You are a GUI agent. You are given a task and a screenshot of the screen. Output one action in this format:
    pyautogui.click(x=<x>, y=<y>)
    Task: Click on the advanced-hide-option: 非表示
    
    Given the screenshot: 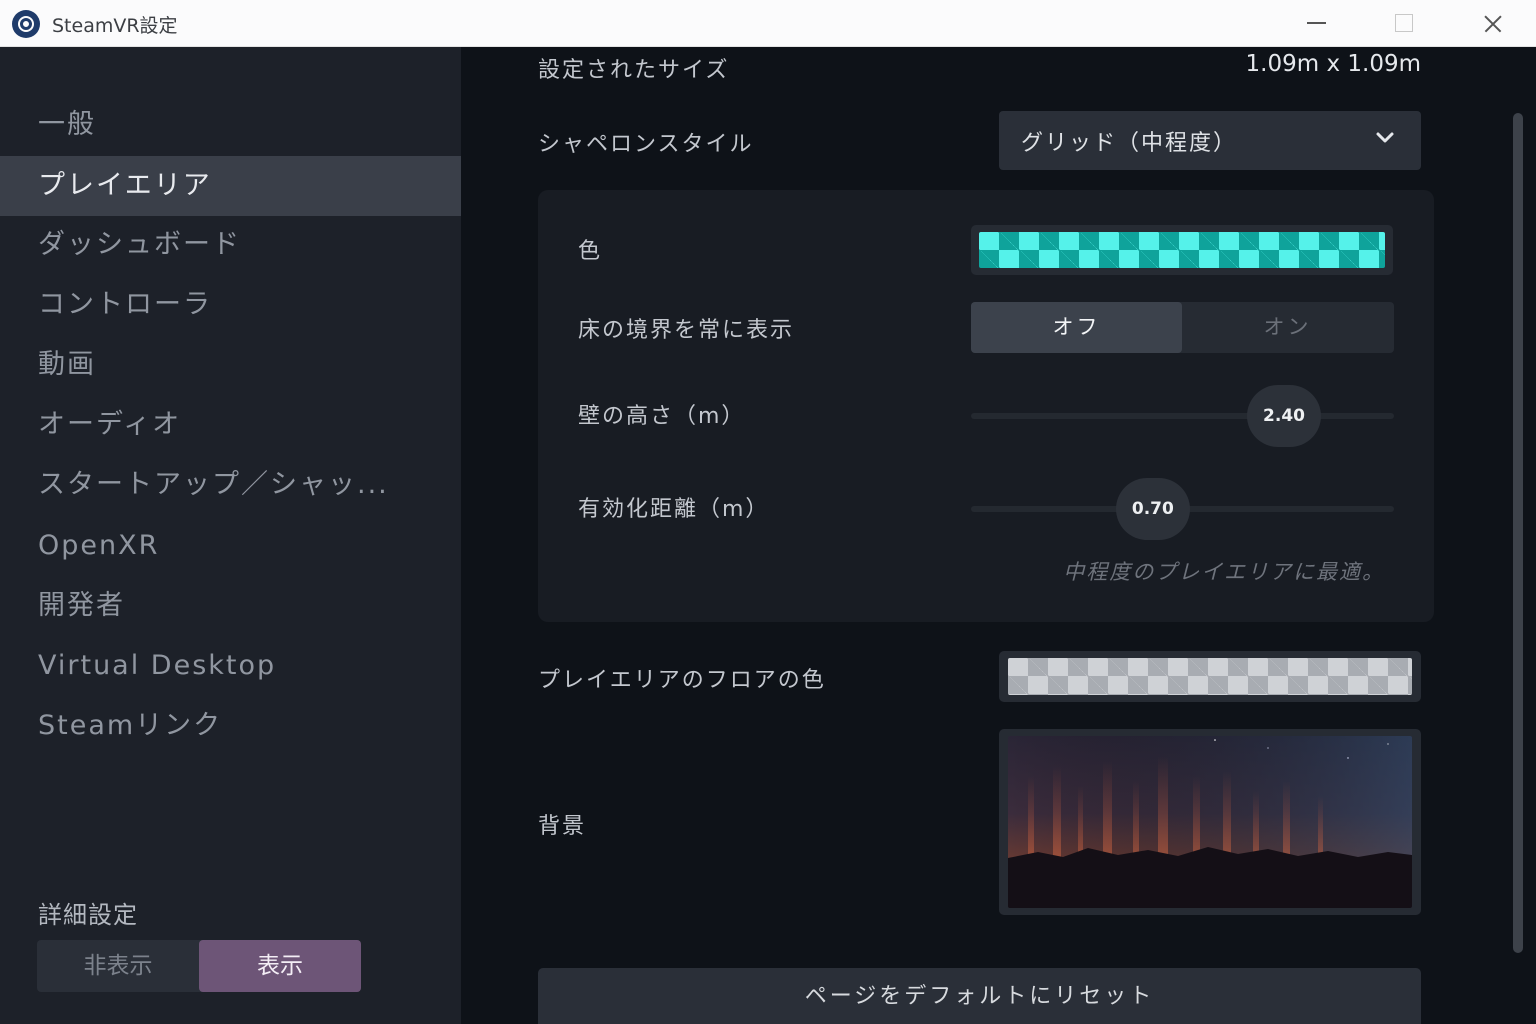 What is the action you would take?
    pyautogui.click(x=118, y=966)
    